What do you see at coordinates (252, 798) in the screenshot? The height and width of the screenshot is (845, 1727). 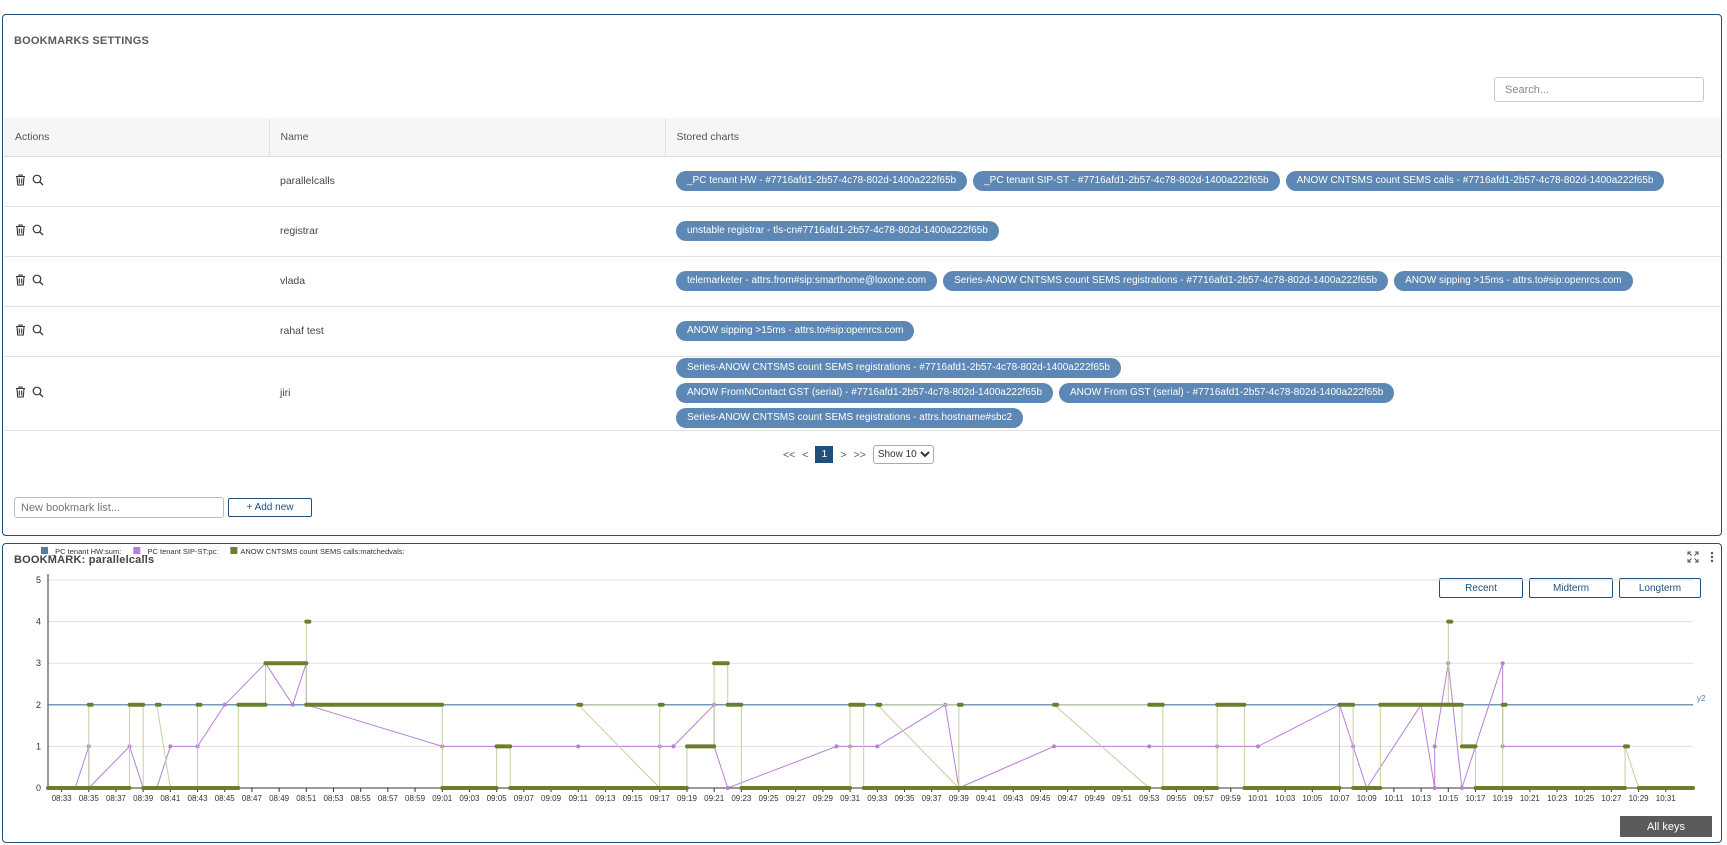 I see `x-tick-label: 08:47` at bounding box center [252, 798].